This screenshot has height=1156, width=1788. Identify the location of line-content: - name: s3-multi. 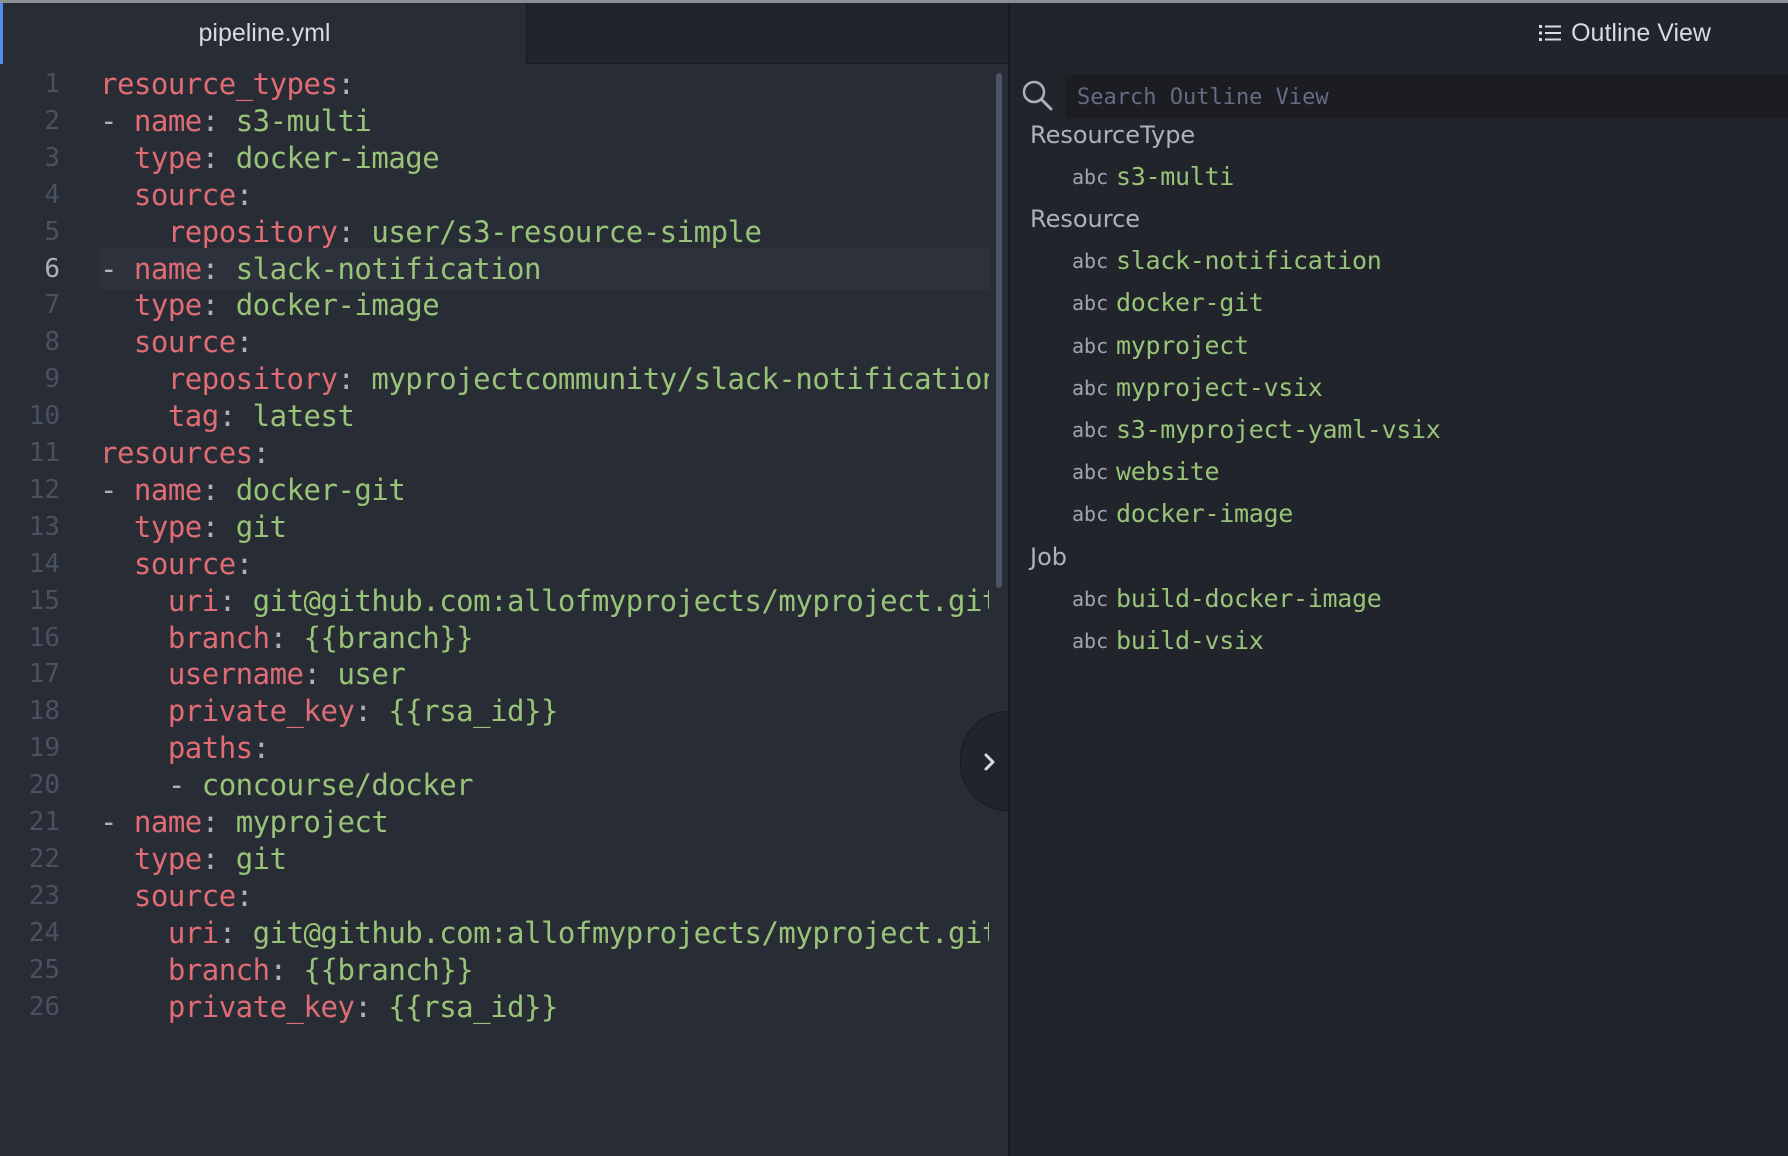
(544, 121).